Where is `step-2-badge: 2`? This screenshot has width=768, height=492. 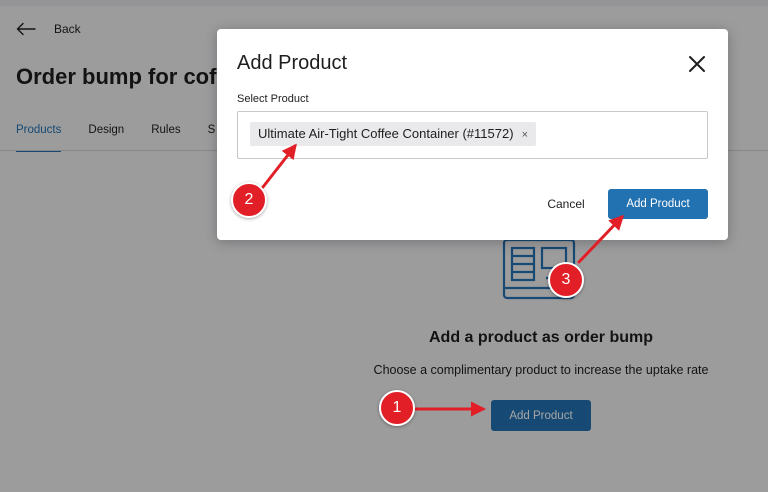 step-2-badge: 2 is located at coordinates (249, 200).